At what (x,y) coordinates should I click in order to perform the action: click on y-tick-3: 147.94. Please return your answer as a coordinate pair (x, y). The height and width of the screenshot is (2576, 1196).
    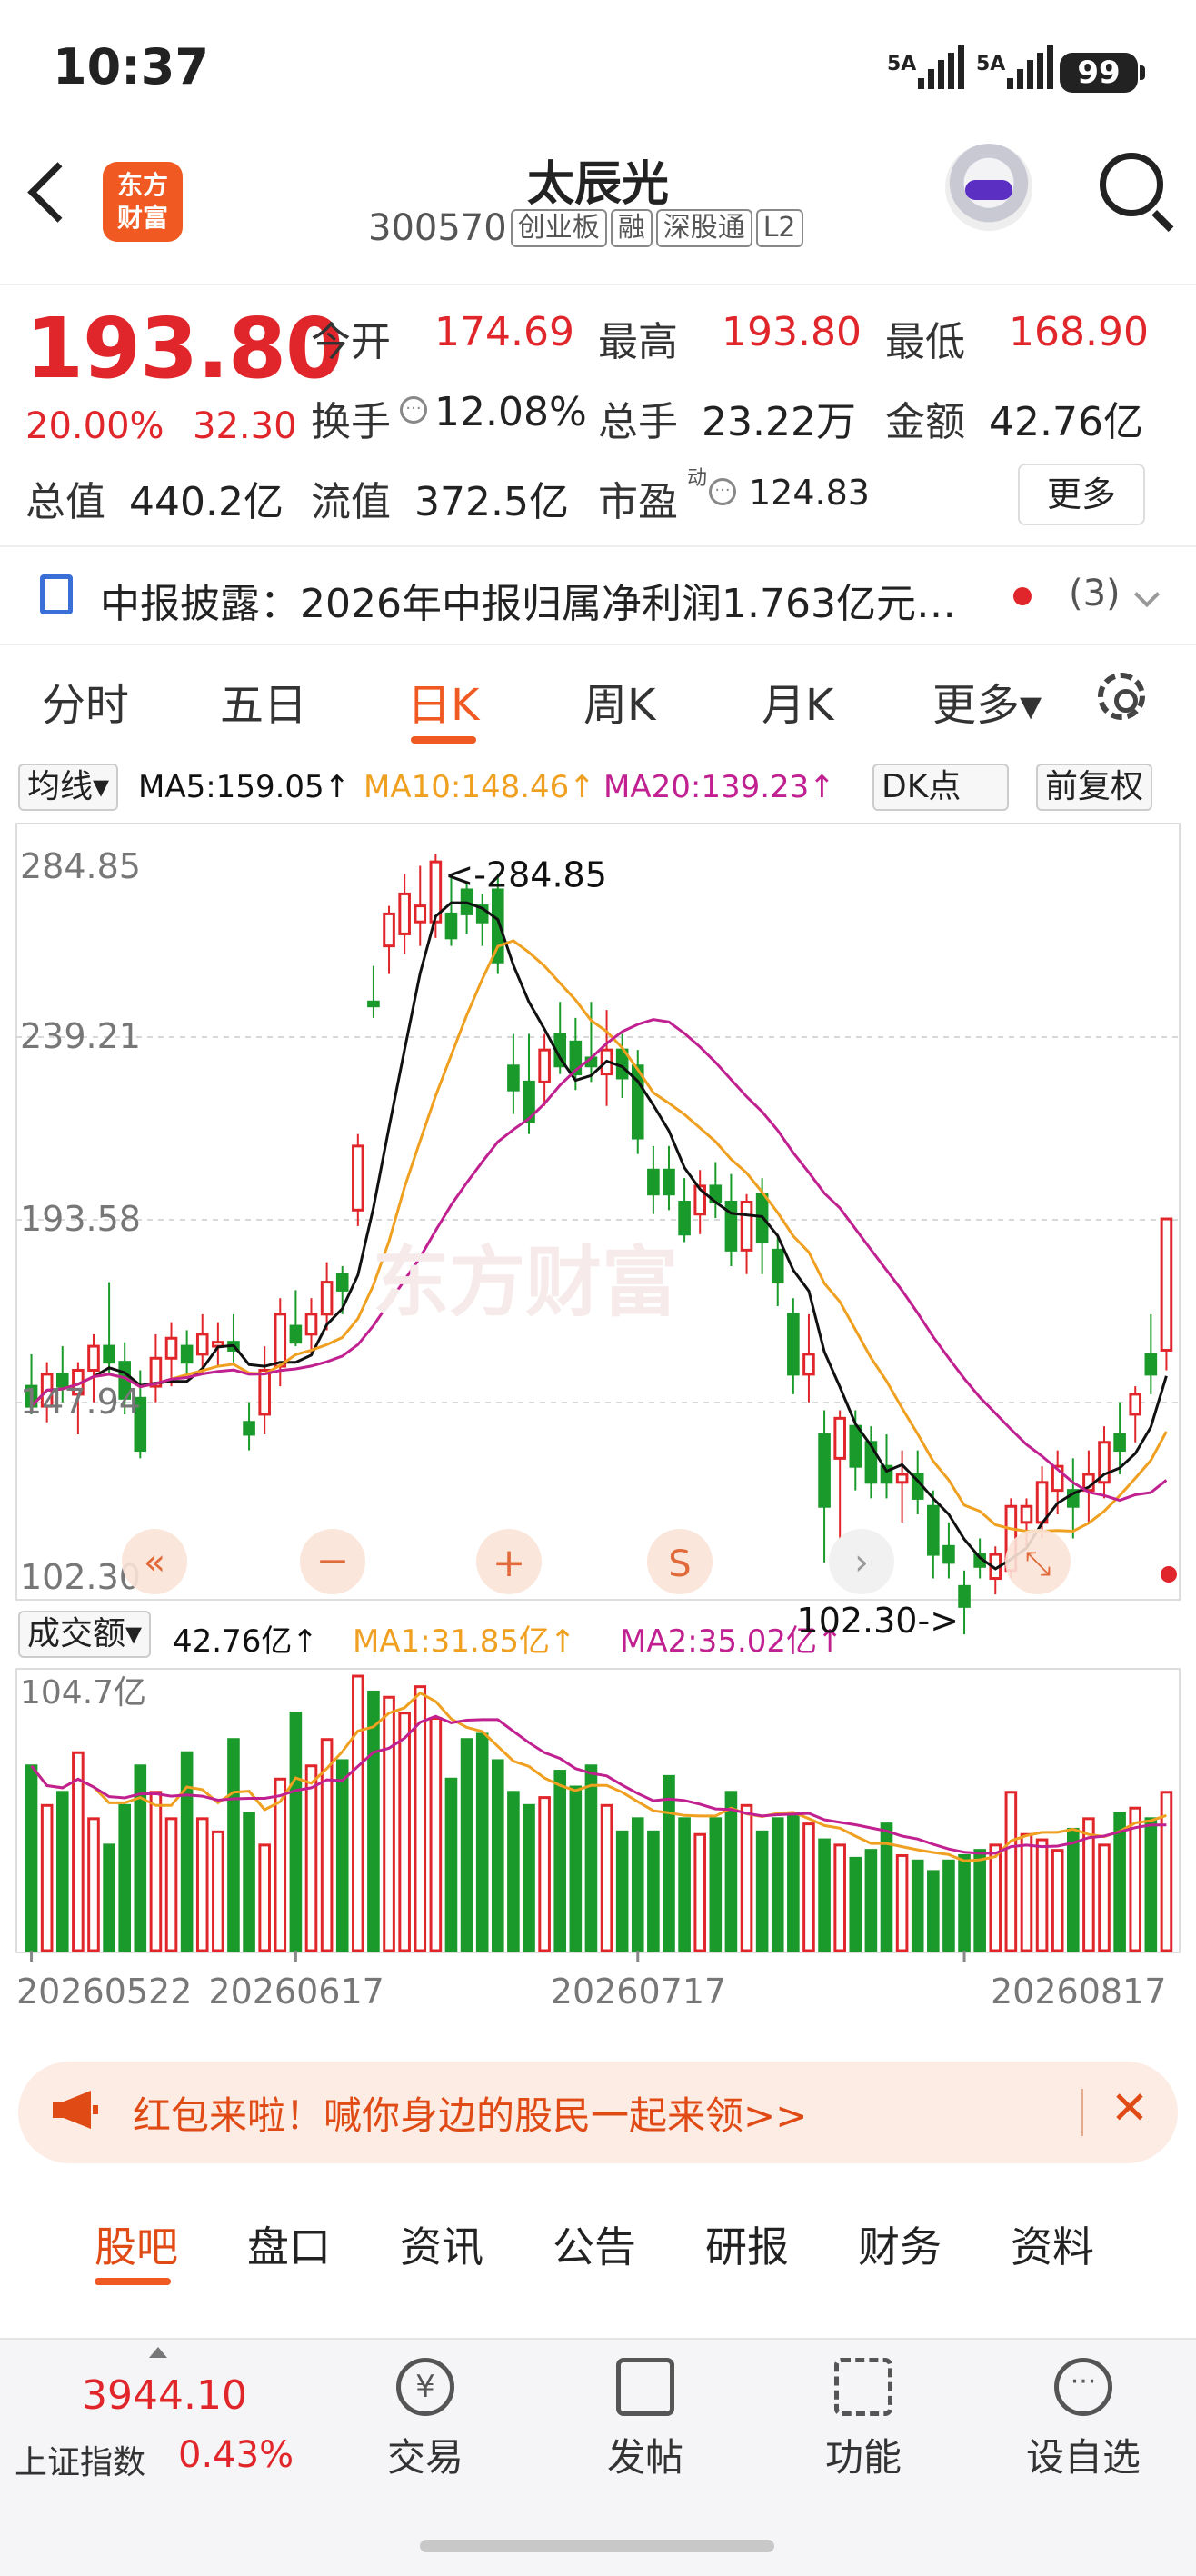
    Looking at the image, I should click on (80, 1402).